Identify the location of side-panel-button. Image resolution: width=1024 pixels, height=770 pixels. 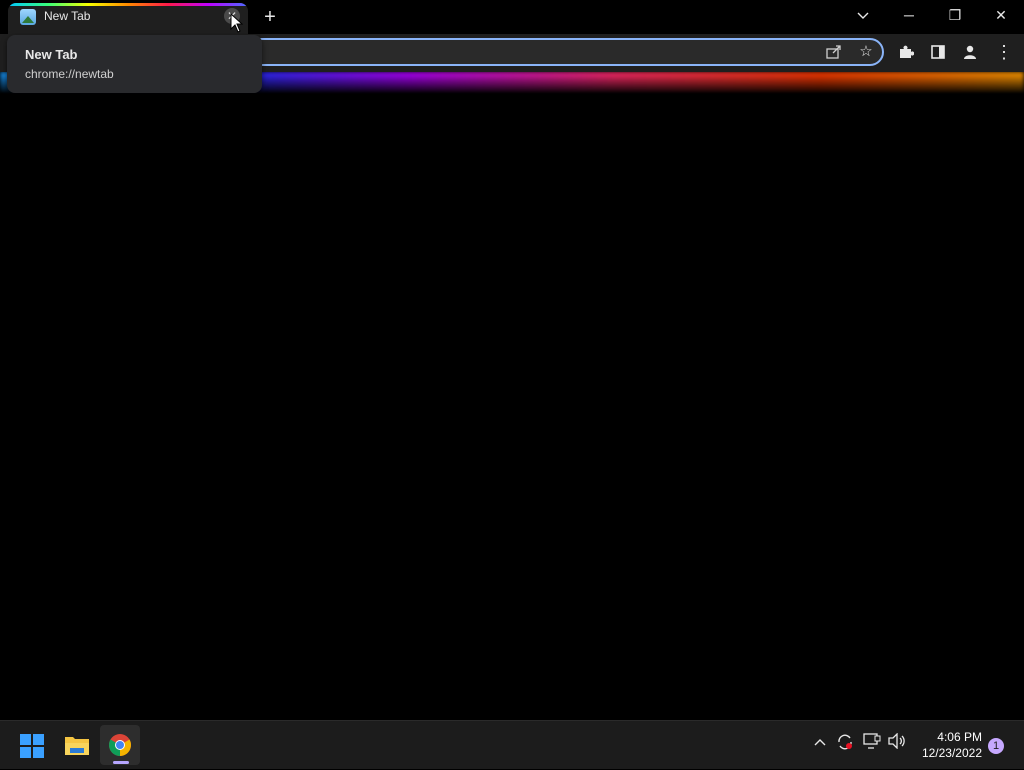
(938, 52).